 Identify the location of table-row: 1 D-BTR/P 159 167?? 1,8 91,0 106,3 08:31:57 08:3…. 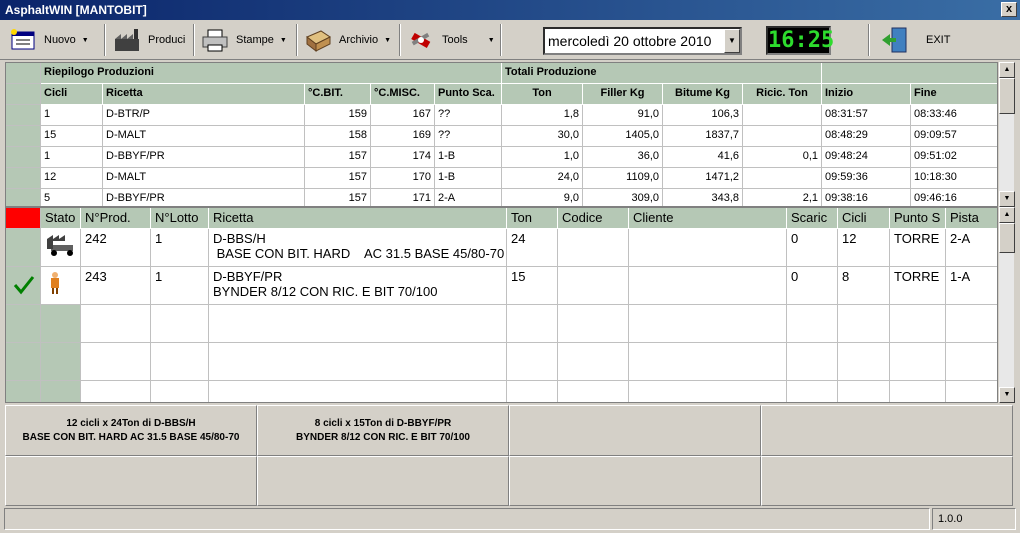
(501, 115).